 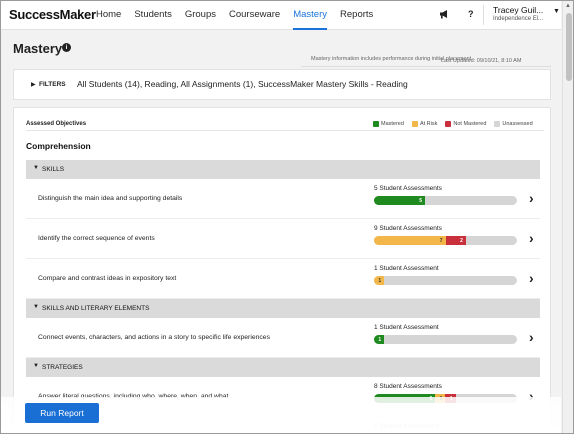 What do you see at coordinates (568, 6) in the screenshot?
I see `scroll-up-icon: ▲` at bounding box center [568, 6].